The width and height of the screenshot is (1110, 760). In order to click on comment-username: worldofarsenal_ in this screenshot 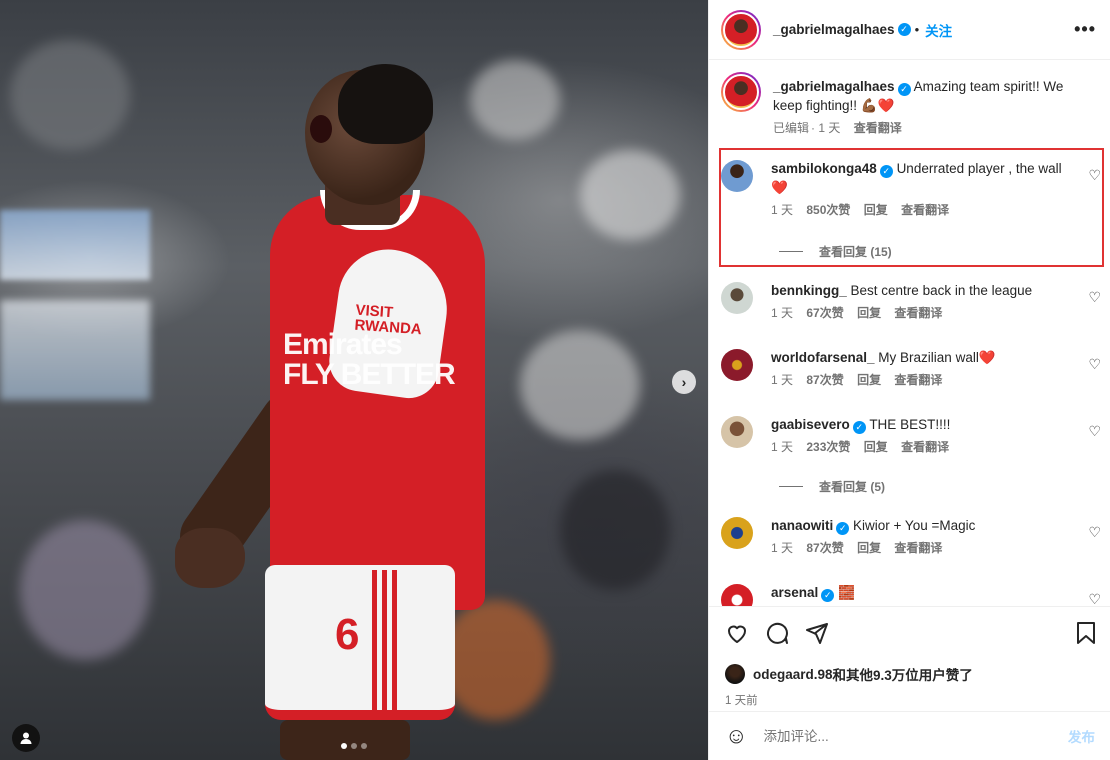, I will do `click(823, 357)`.